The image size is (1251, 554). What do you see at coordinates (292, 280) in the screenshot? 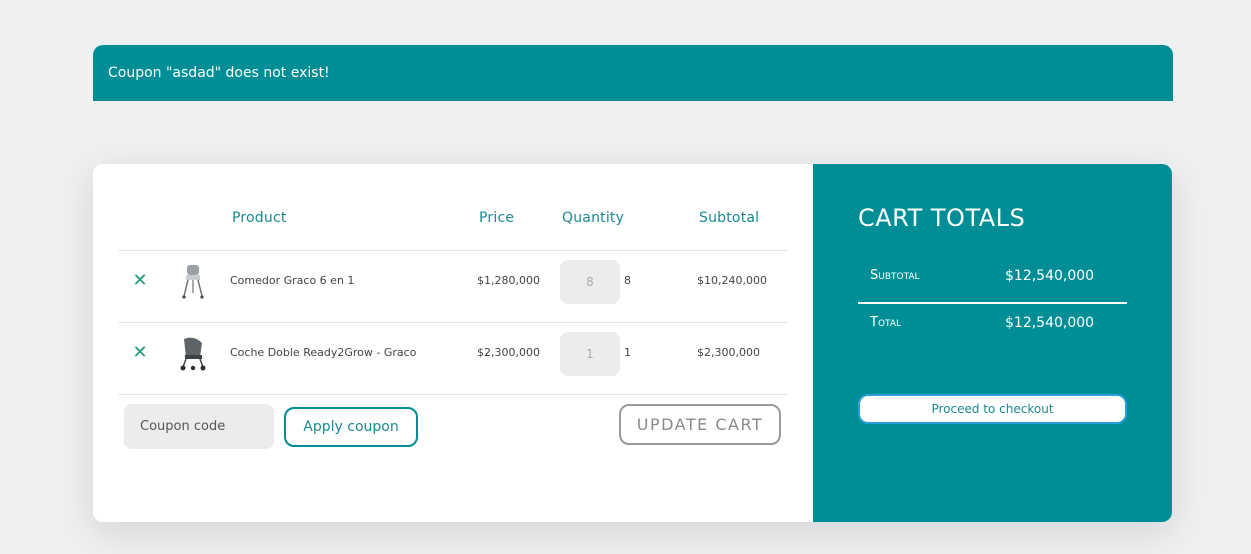
I see `product-name: Comedor Graco 6 en 1` at bounding box center [292, 280].